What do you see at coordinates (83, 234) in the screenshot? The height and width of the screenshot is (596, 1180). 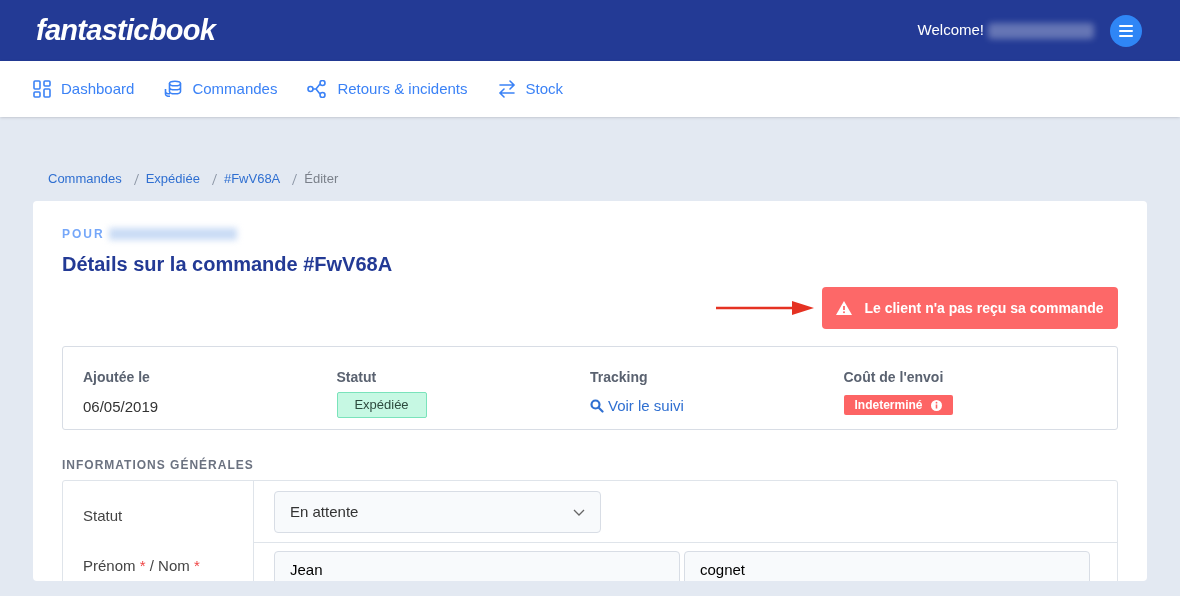 I see `customer-label: POUR` at bounding box center [83, 234].